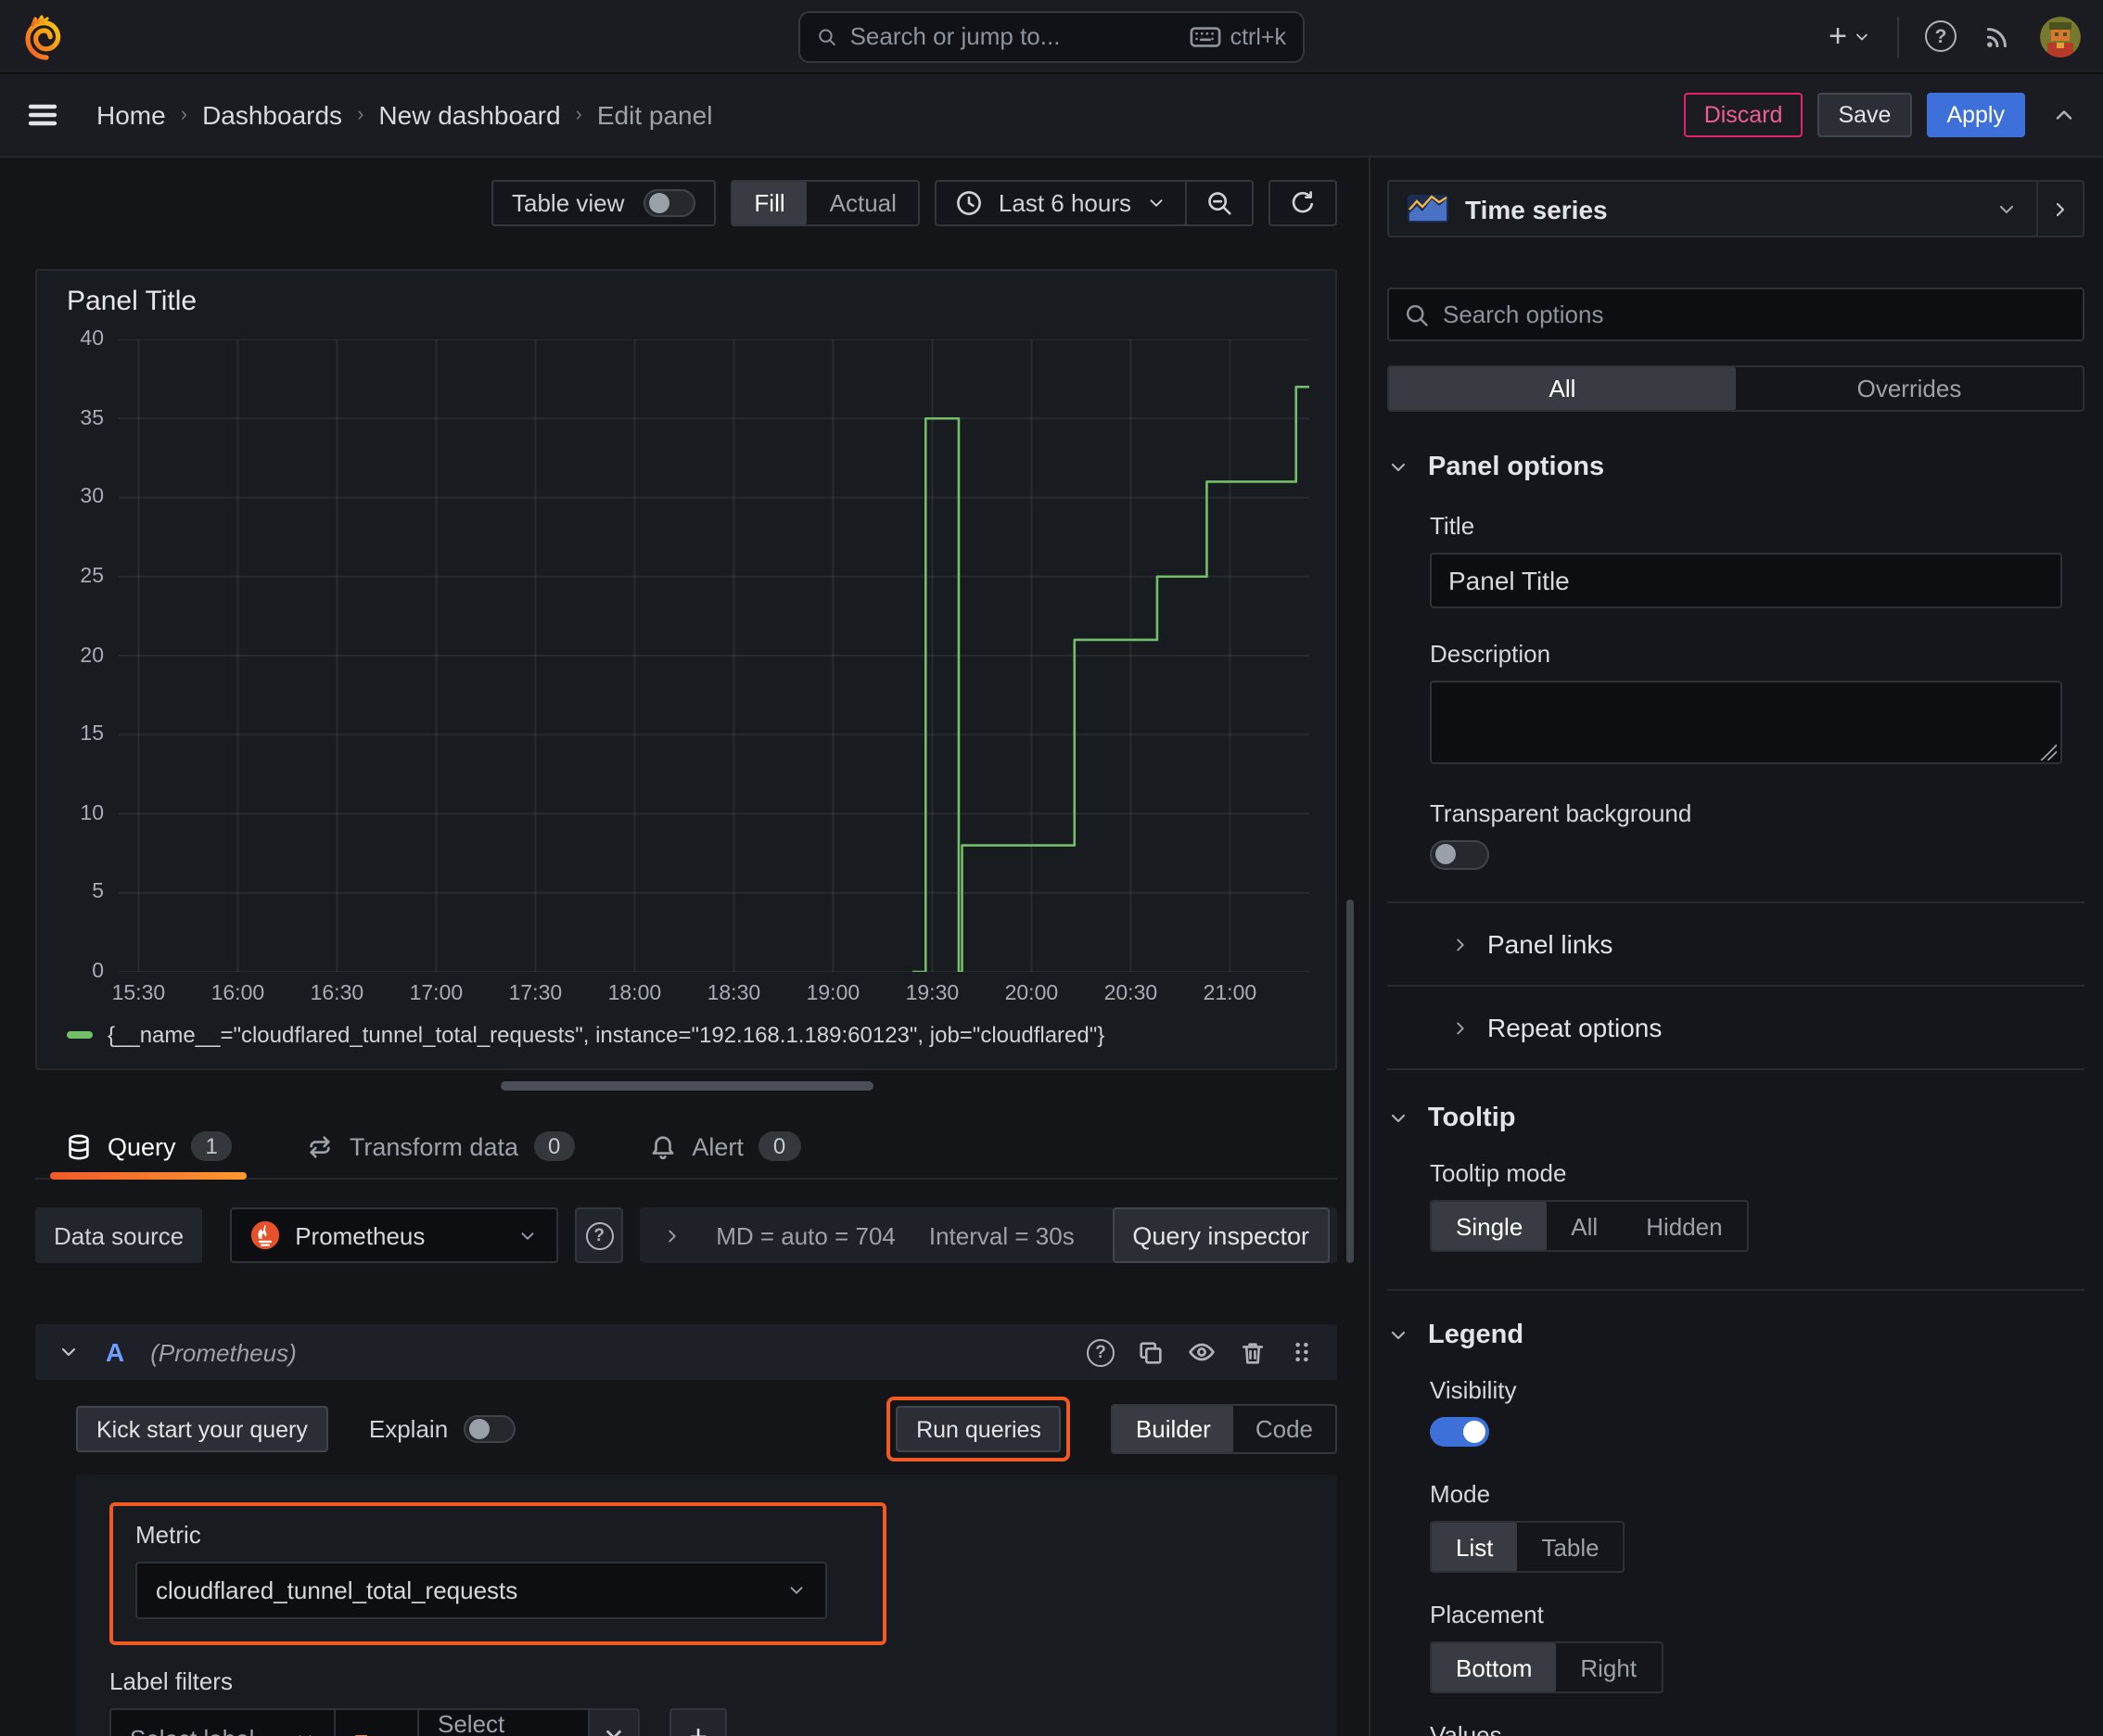 The width and height of the screenshot is (2103, 1736). Describe the element at coordinates (1712, 208) in the screenshot. I see `visualization-picker: Time series` at that location.